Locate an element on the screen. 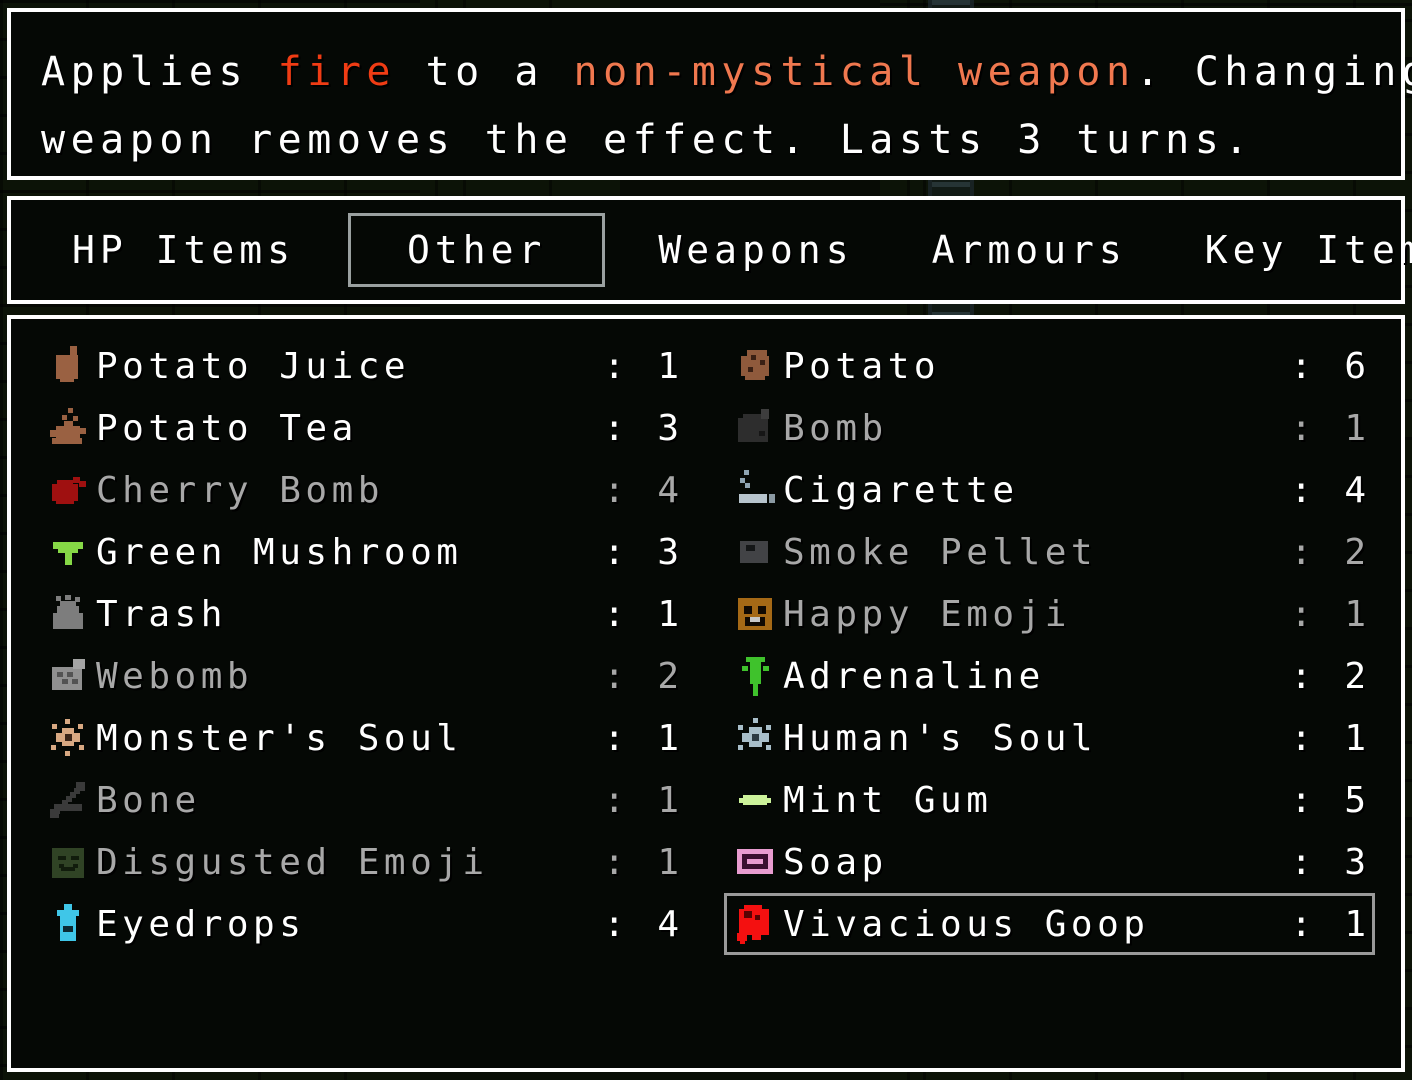 The image size is (1412, 1080). inventory-item-name: Potato is located at coordinates (862, 366).